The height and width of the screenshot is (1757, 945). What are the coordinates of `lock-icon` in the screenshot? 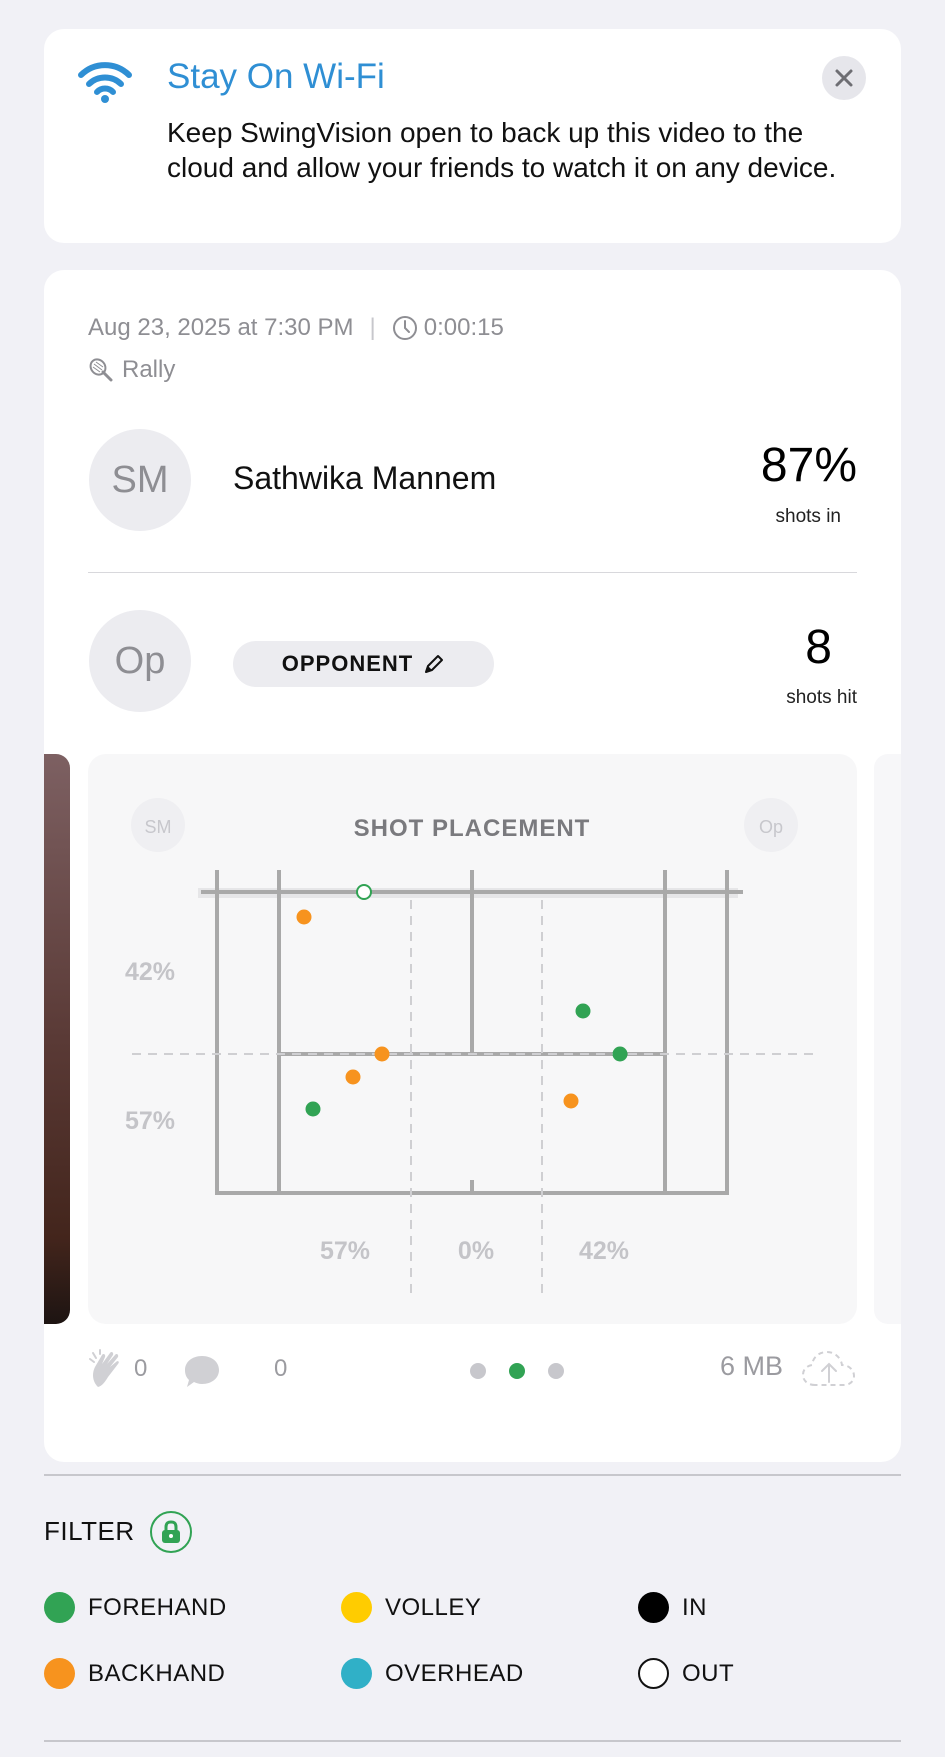 It's located at (171, 1531).